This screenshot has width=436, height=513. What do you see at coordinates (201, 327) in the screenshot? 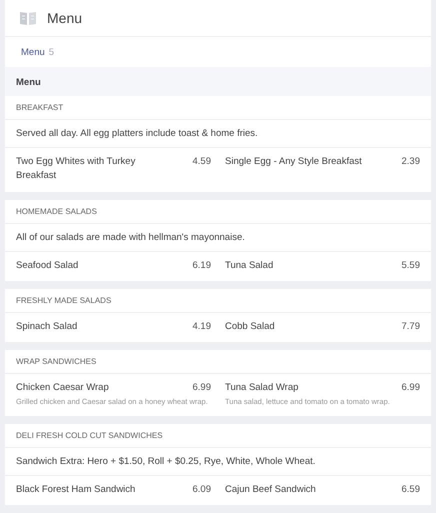
I see `item-price: 4.19` at bounding box center [201, 327].